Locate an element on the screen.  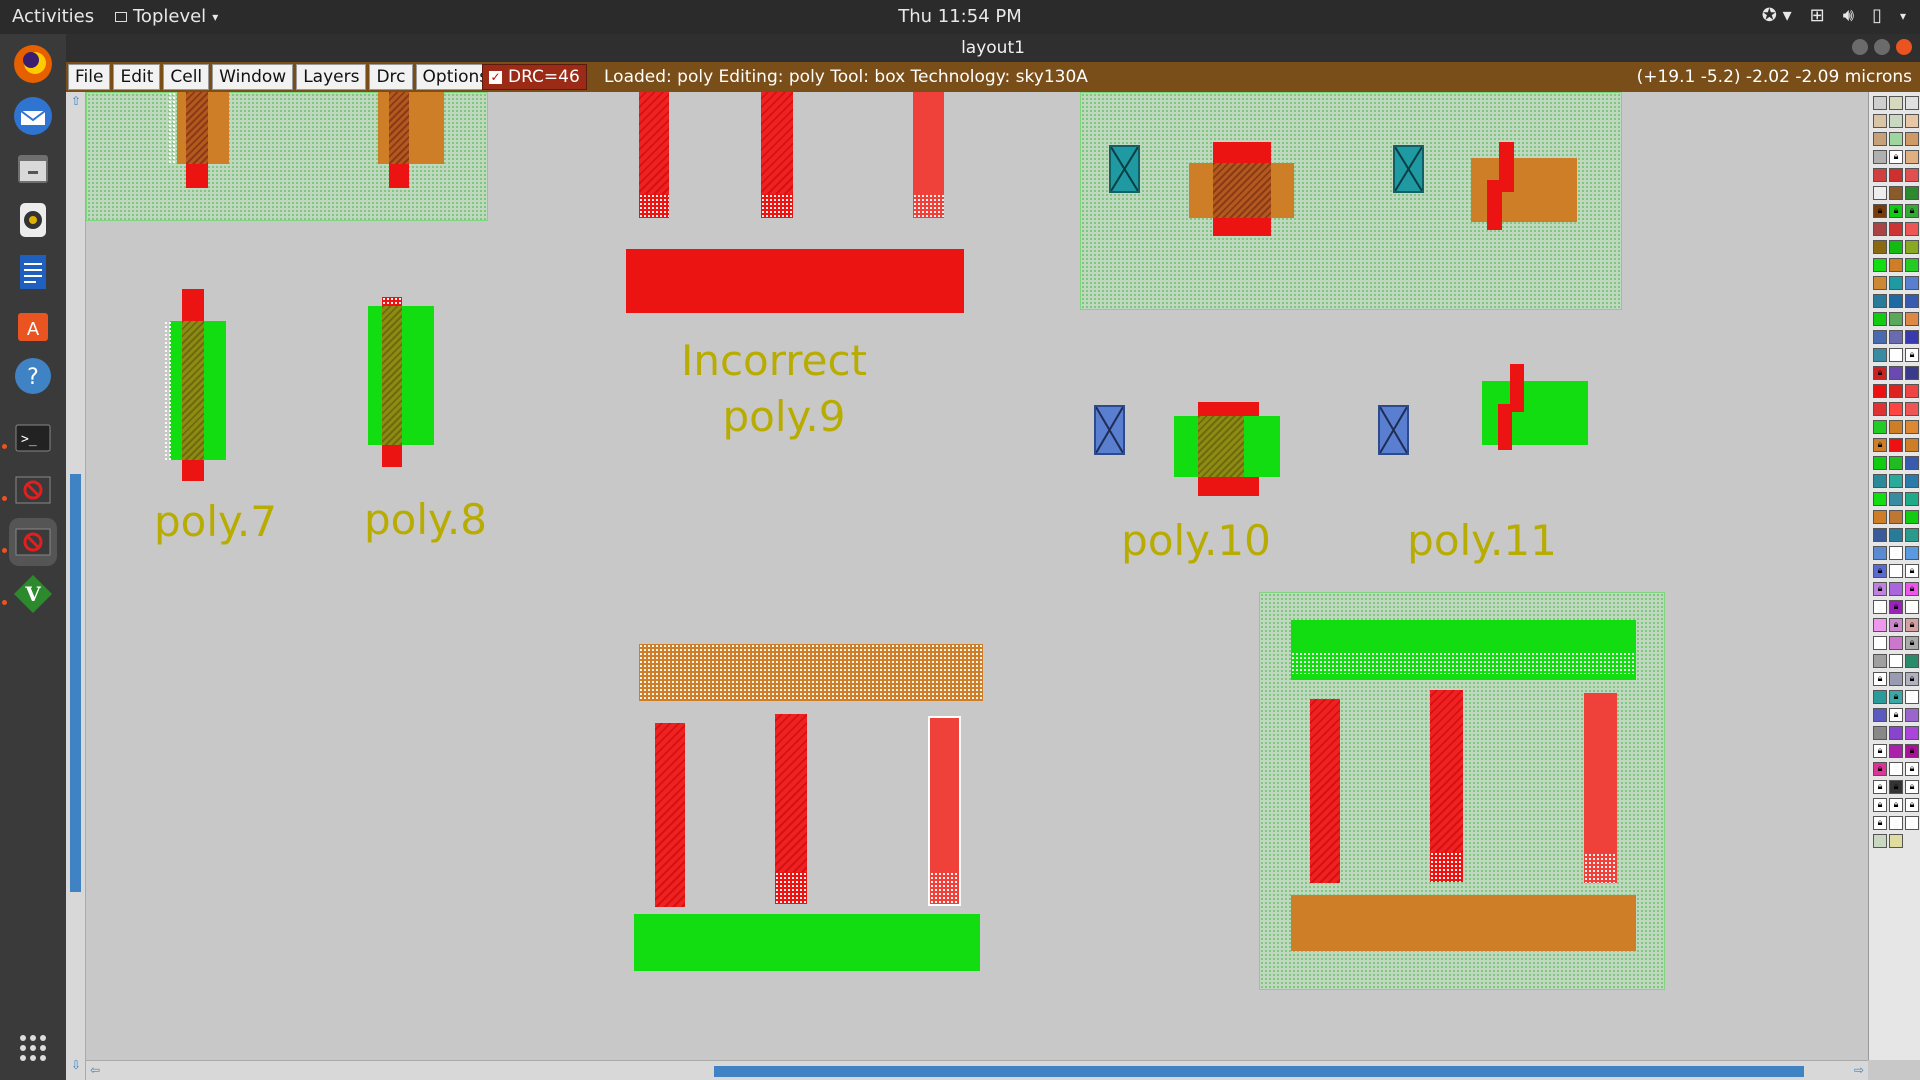
firefox-icon is located at coordinates (33, 64).